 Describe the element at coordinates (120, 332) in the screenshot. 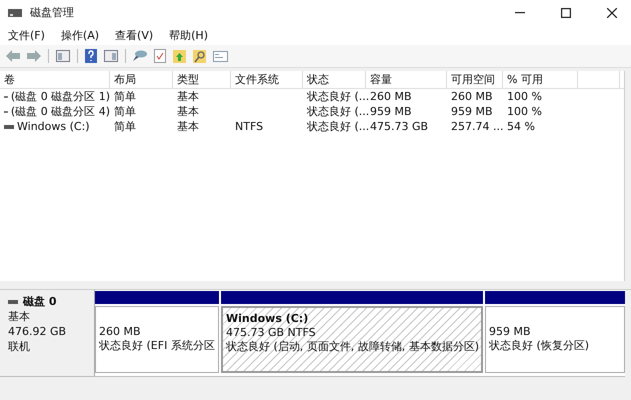

I see `partition-size: 260 MB` at that location.